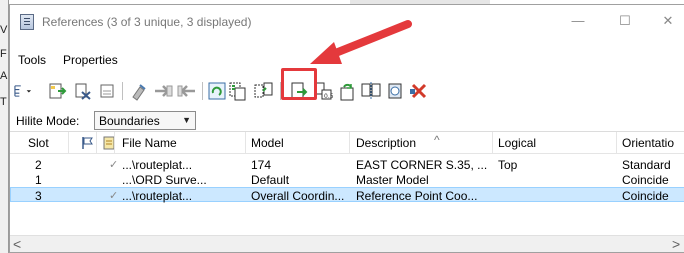  Describe the element at coordinates (107, 91) in the screenshot. I see `detach-all-icon` at that location.